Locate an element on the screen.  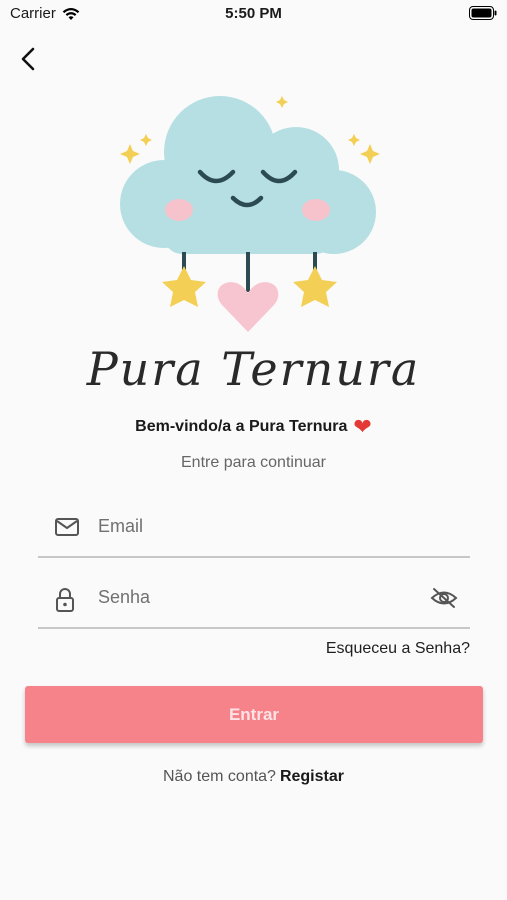
login-button: Entrar is located at coordinates (254, 714).